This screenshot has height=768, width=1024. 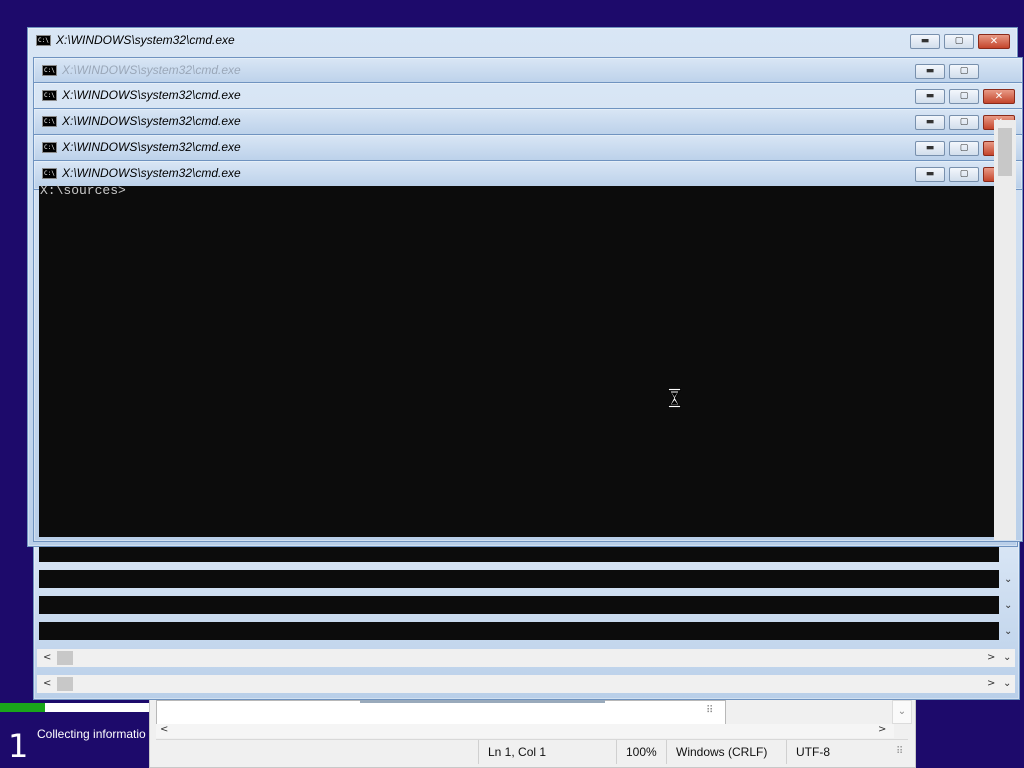 I want to click on setup-step-number: 1, so click(x=18, y=746).